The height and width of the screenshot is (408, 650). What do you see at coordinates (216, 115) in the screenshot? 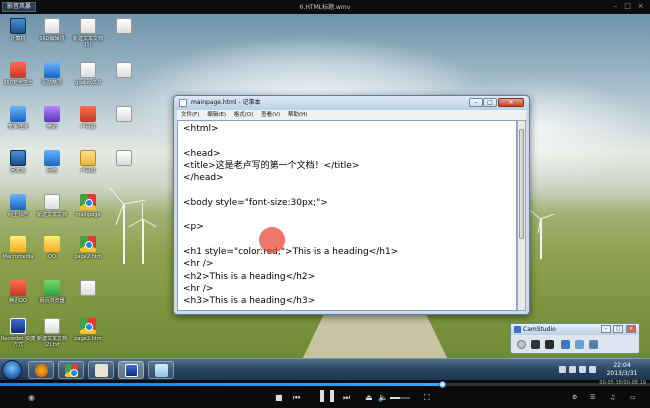
I see `menu-edit: 编辑(E)` at bounding box center [216, 115].